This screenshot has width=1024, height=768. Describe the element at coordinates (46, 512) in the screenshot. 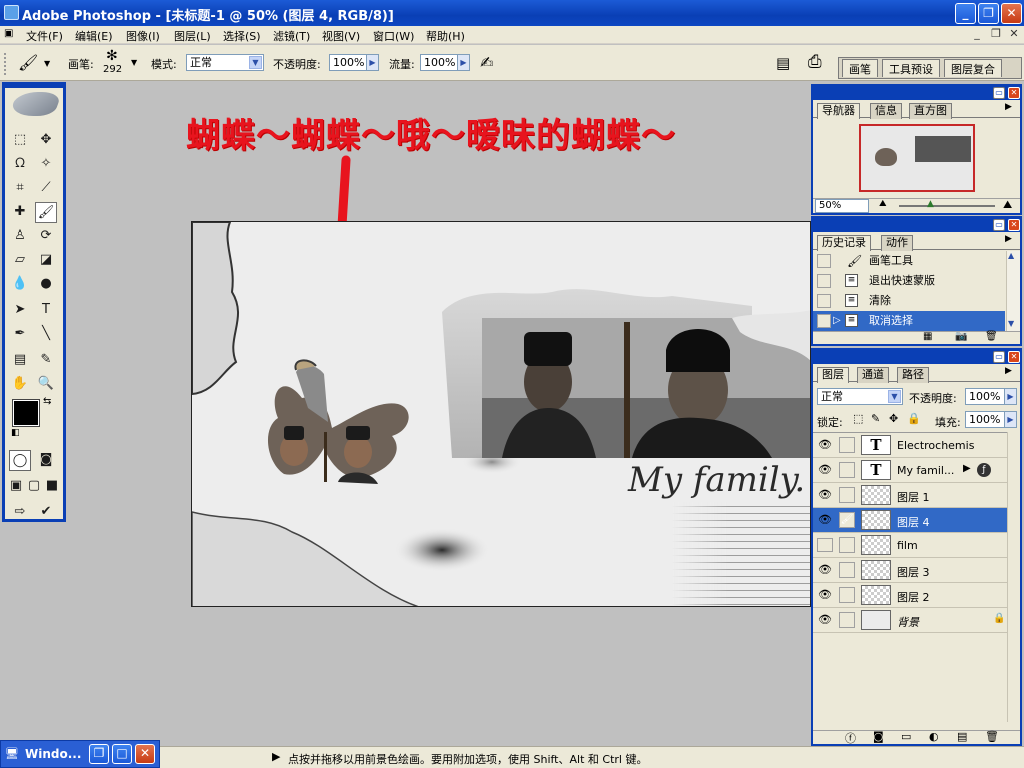

I see `imageready-check-icon: ✔` at that location.